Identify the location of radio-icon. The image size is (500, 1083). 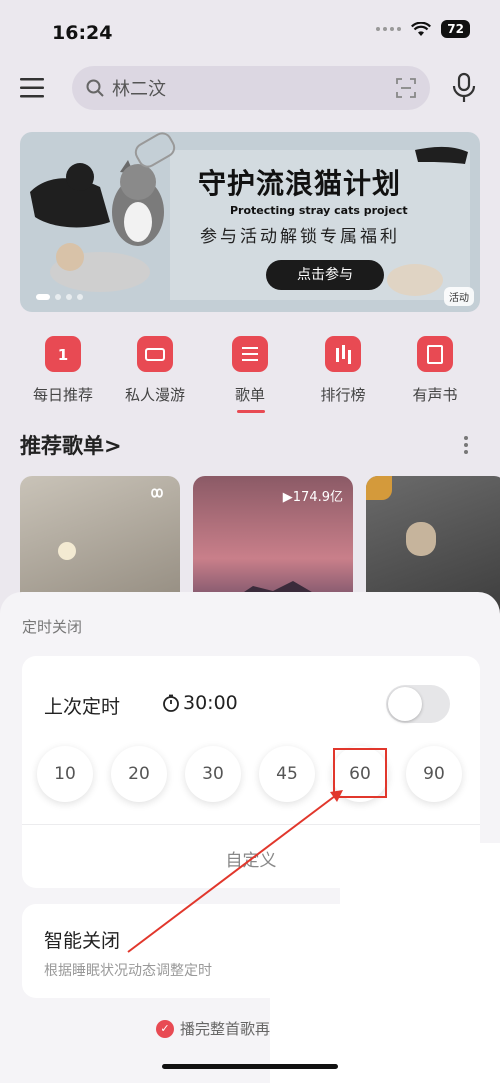
(155, 354).